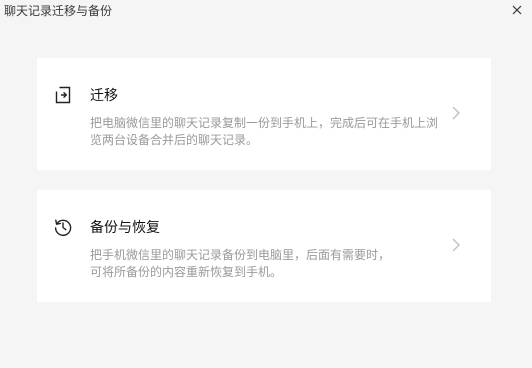  Describe the element at coordinates (58, 11) in the screenshot. I see `window-title: 聊天记录迁移与备份` at that location.